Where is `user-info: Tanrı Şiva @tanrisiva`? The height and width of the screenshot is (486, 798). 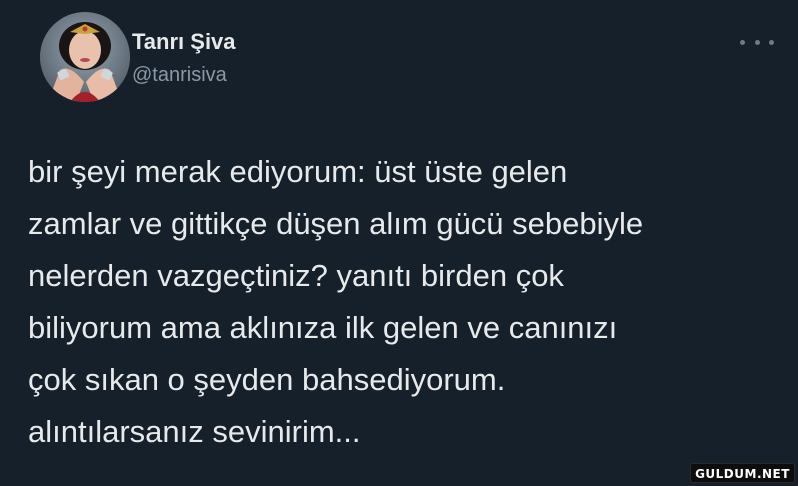
user-info: Tanrı Şiva @tanrisiva is located at coordinates (184, 57).